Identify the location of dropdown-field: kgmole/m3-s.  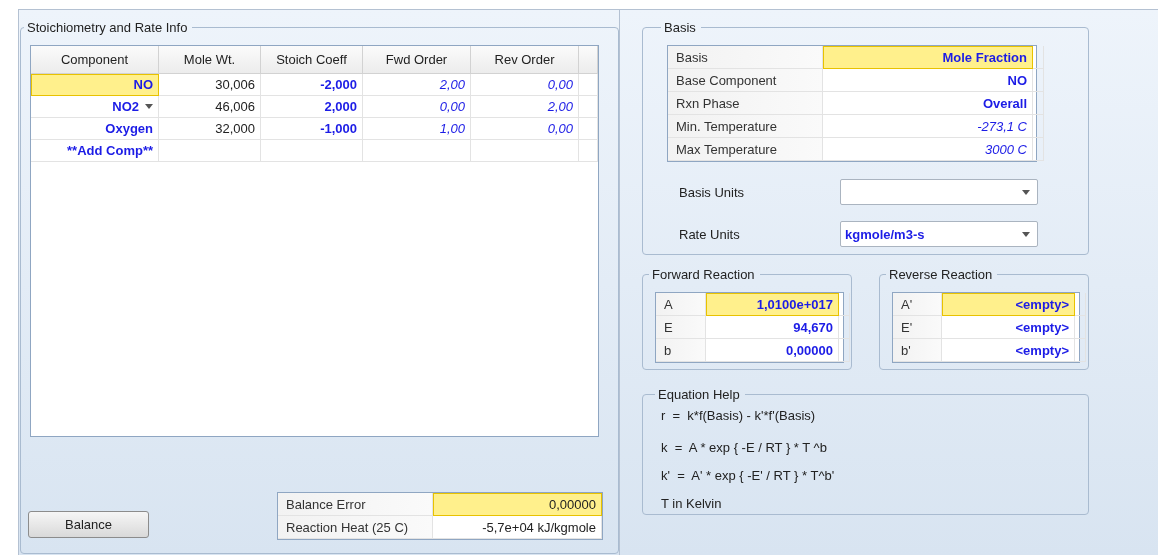
(939, 234).